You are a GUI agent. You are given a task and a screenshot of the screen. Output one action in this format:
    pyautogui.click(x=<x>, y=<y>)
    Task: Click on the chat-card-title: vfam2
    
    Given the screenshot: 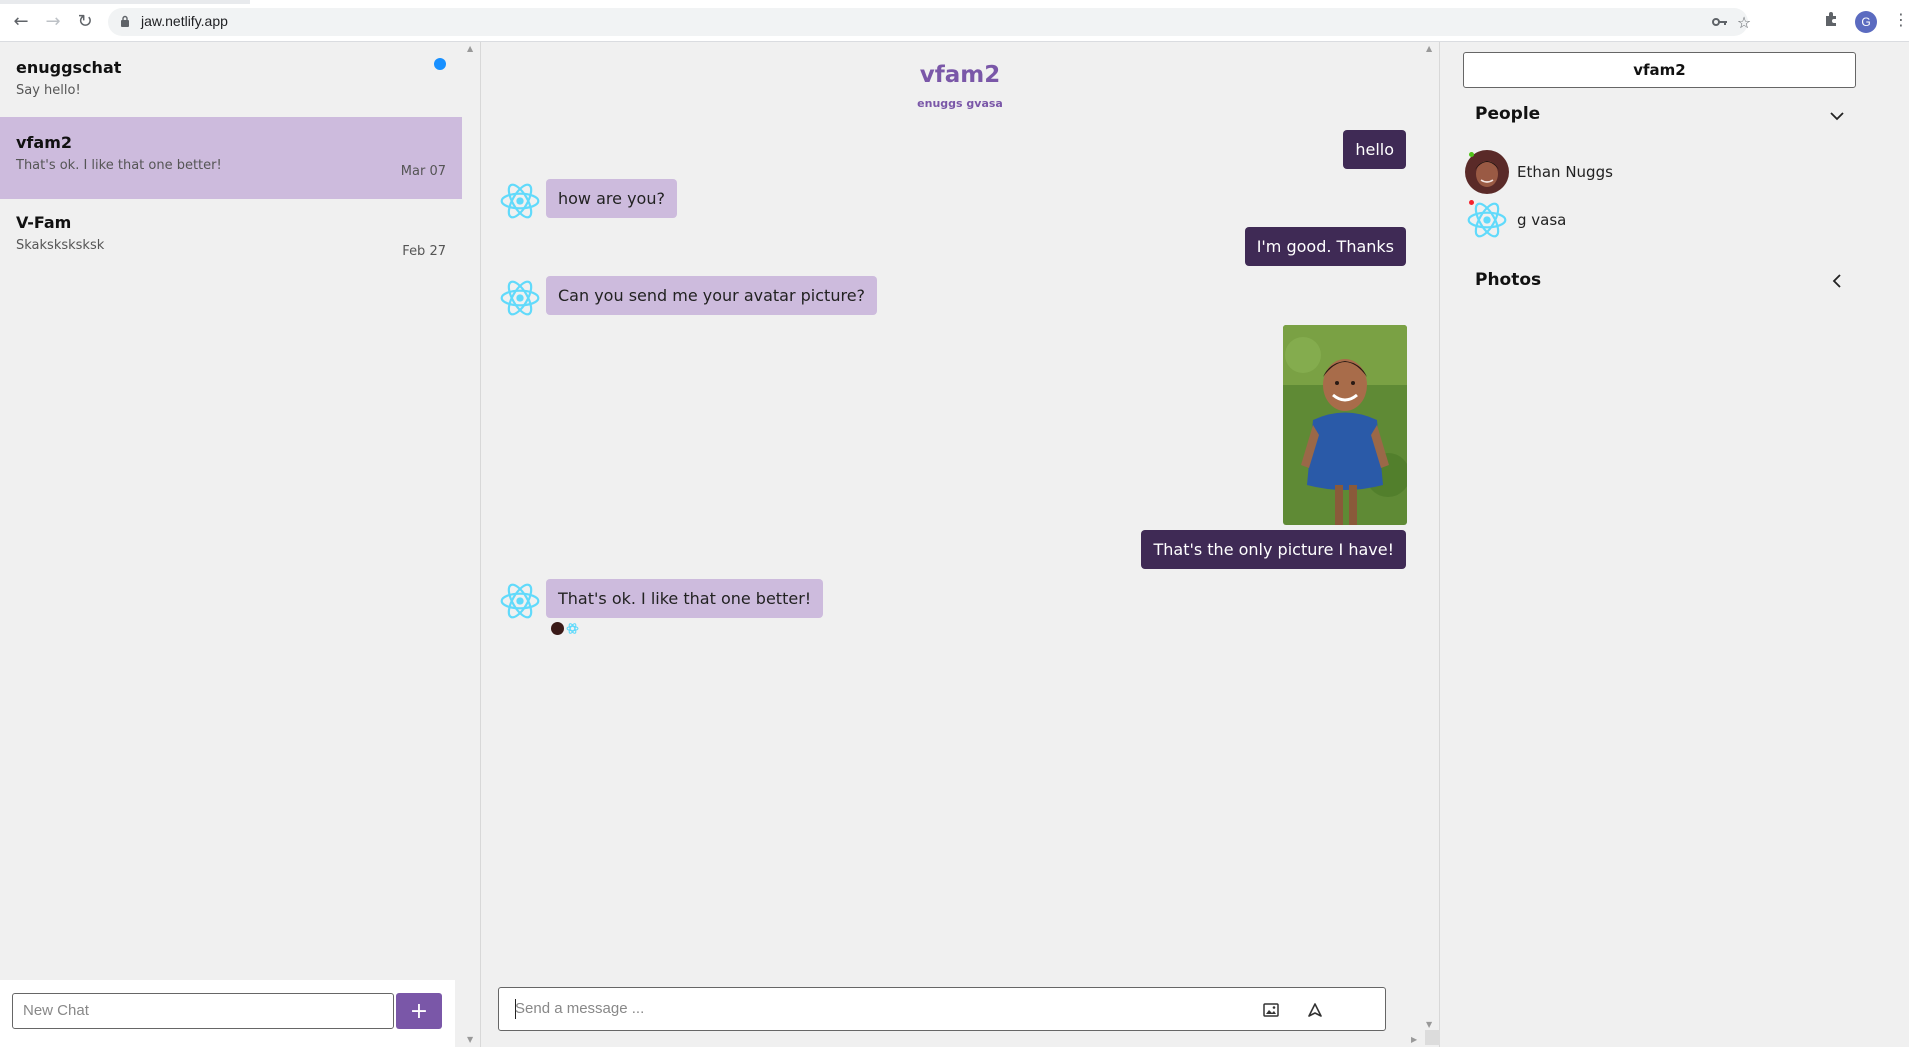 What is the action you would take?
    pyautogui.click(x=44, y=142)
    